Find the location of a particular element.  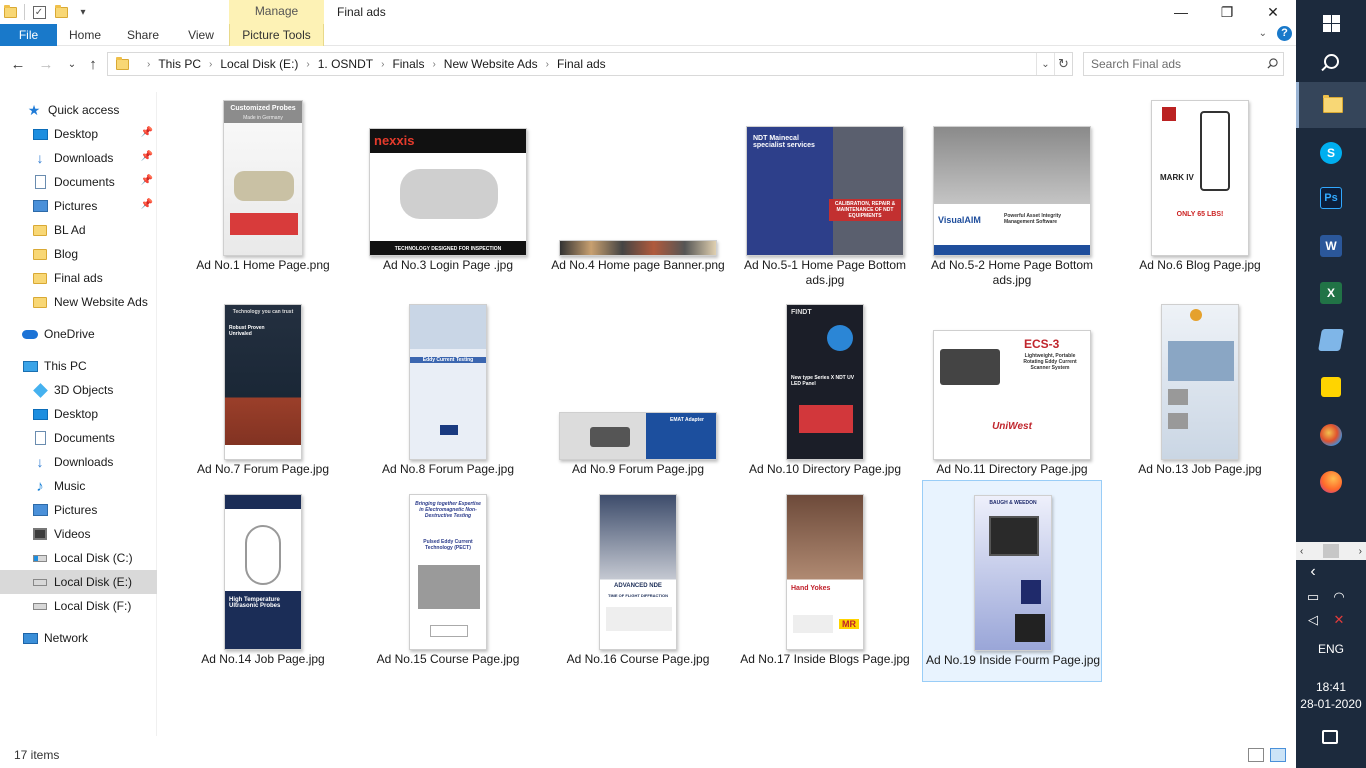

search-input: Search Final ads is located at coordinates (1183, 64).